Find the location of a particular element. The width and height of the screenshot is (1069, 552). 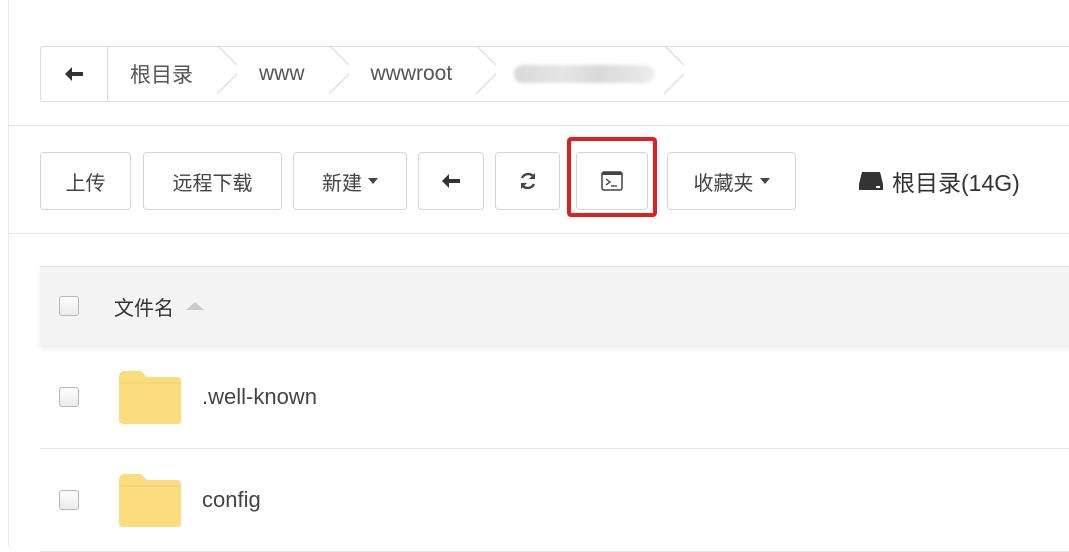

upload-button: 上传 is located at coordinates (85, 181).